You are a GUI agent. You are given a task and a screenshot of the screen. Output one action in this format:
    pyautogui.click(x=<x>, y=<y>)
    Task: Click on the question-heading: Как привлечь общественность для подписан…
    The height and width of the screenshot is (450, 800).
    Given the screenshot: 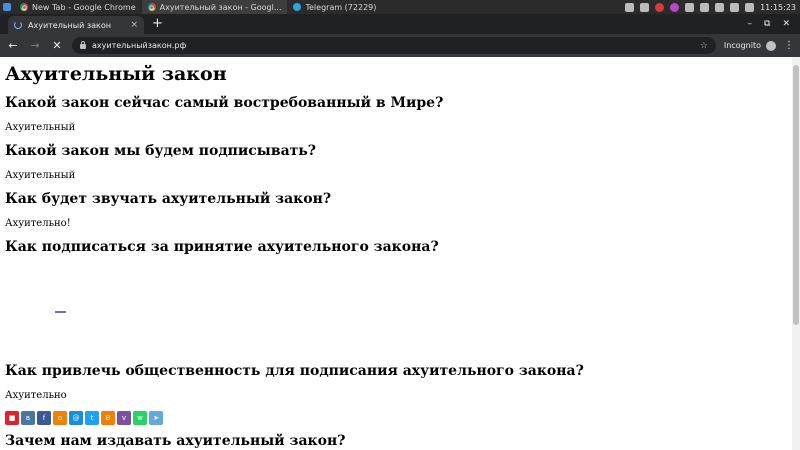 What is the action you would take?
    pyautogui.click(x=294, y=371)
    